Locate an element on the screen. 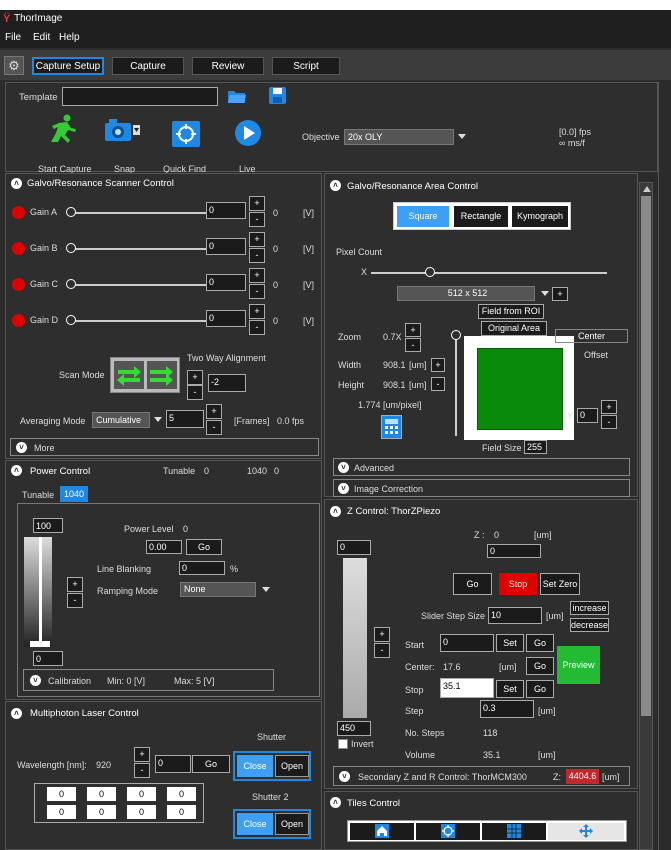 The width and height of the screenshot is (671, 850). scrollbar-thumb is located at coordinates (646, 456).